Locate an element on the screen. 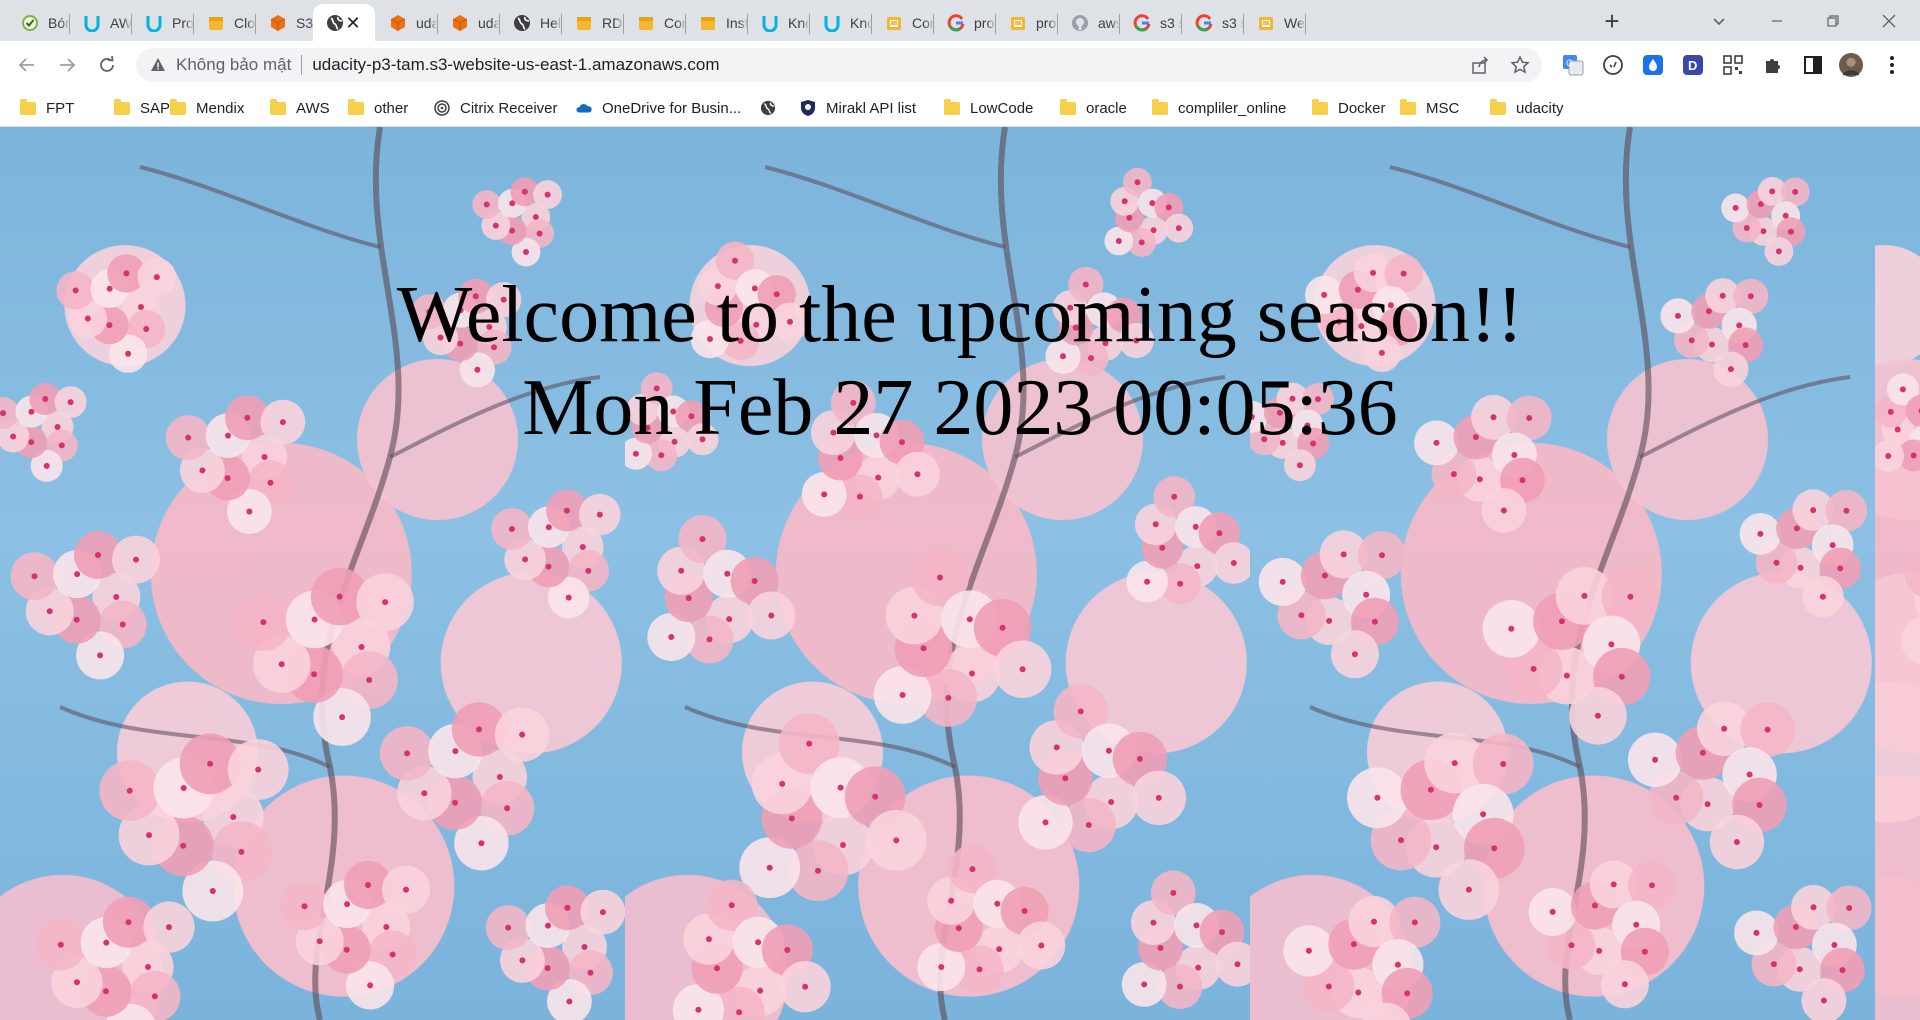 This screenshot has height=1020, width=1920. bookmark-item: LowCode is located at coordinates (988, 108).